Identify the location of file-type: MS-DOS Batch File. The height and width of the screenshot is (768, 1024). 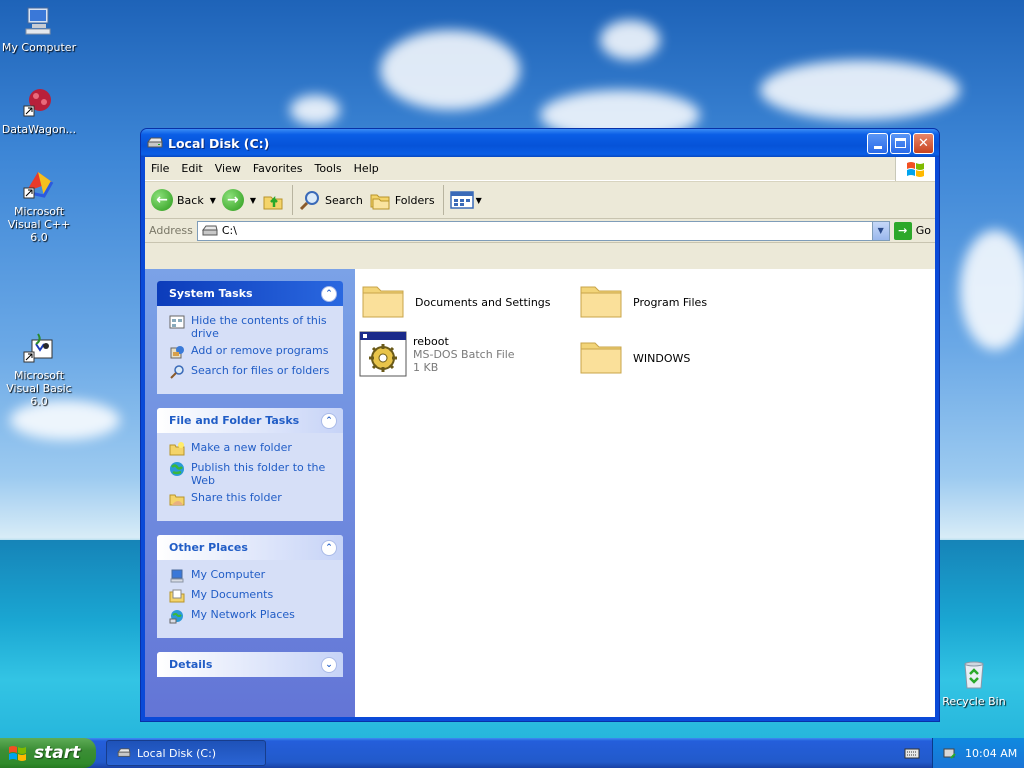
(464, 354).